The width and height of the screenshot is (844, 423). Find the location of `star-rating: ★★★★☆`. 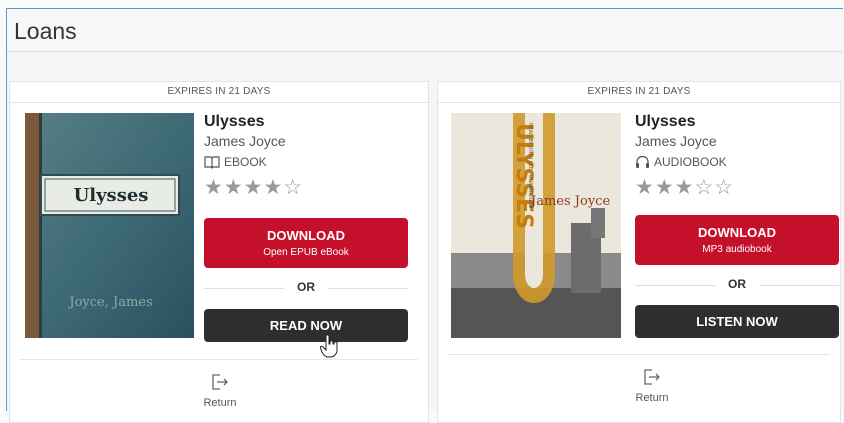

star-rating: ★★★★☆ is located at coordinates (253, 187).